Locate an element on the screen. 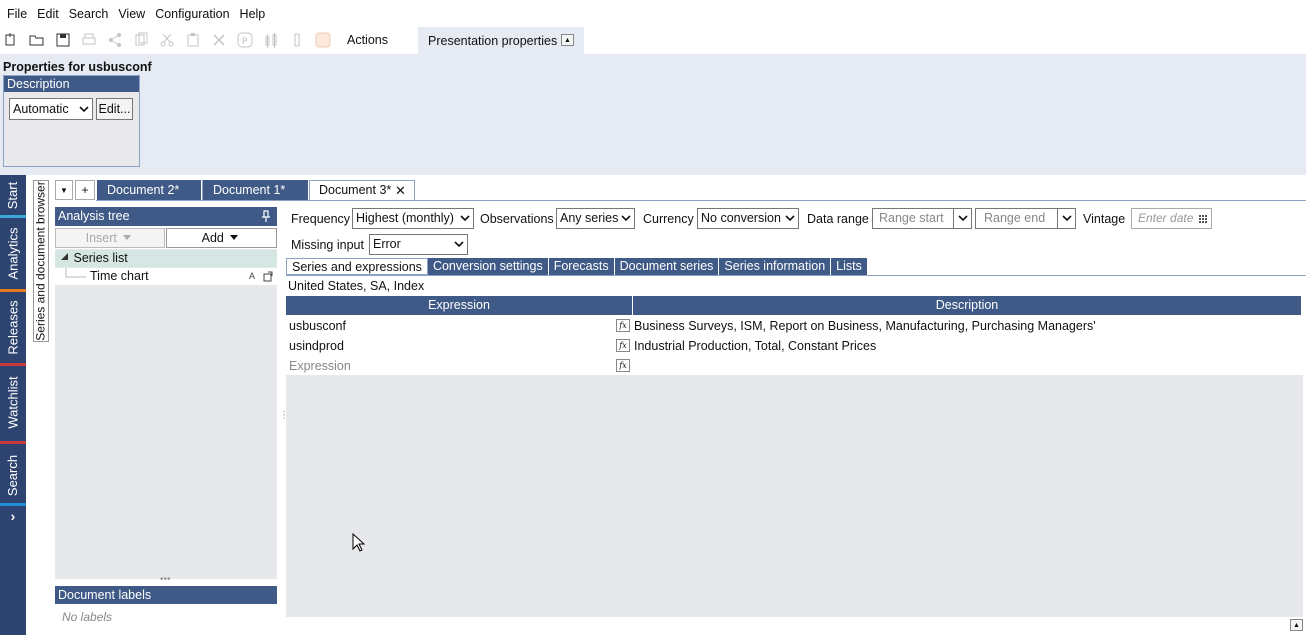 The image size is (1306, 635). observations-select: Any series is located at coordinates (595, 218).